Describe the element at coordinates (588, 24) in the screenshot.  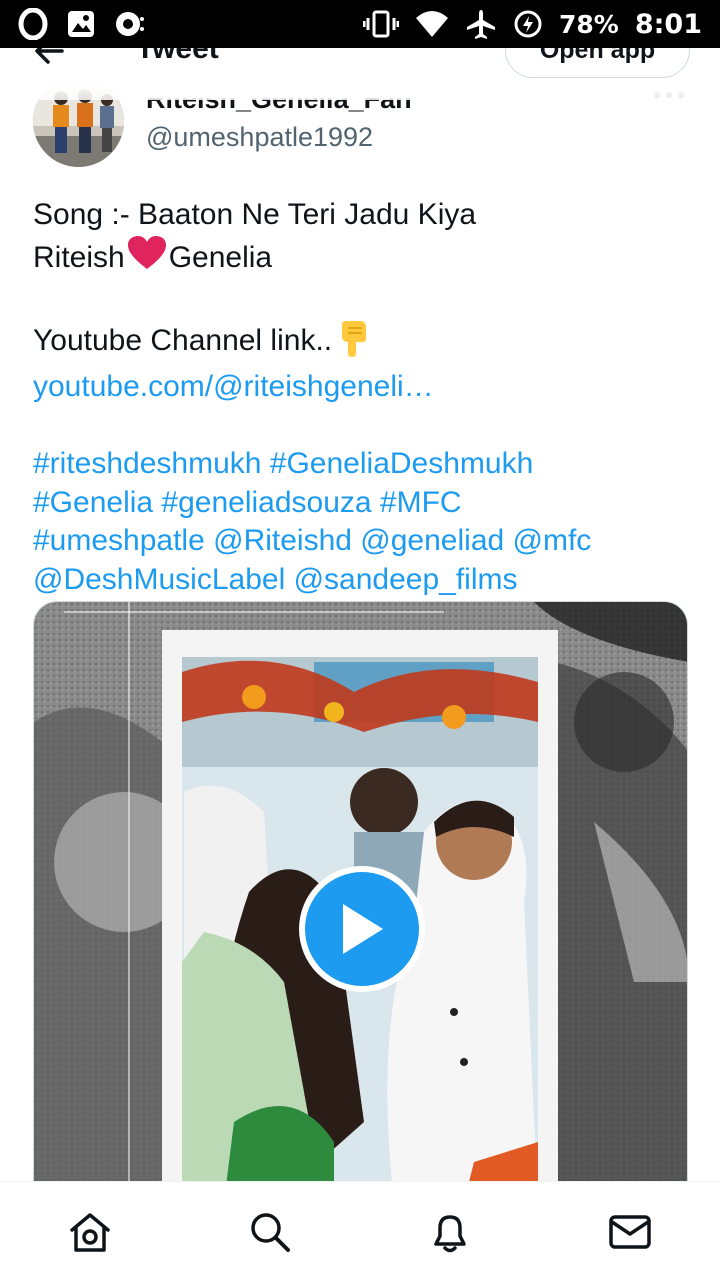
I see `battery-percentage: 78%` at that location.